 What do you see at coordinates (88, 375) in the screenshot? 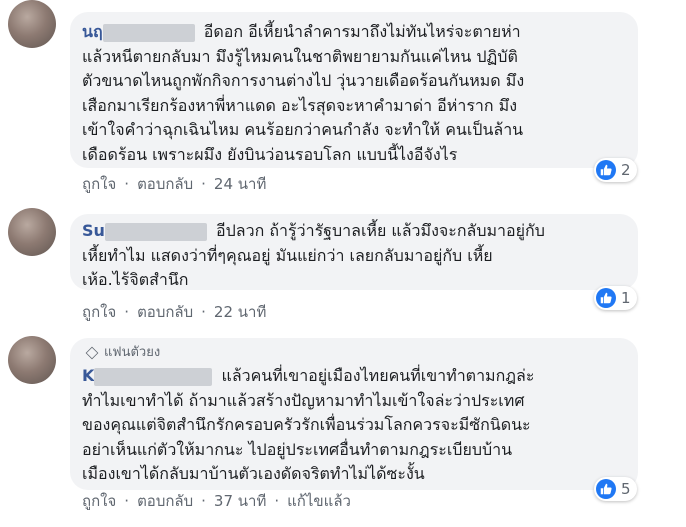
I see `author-name: K` at bounding box center [88, 375].